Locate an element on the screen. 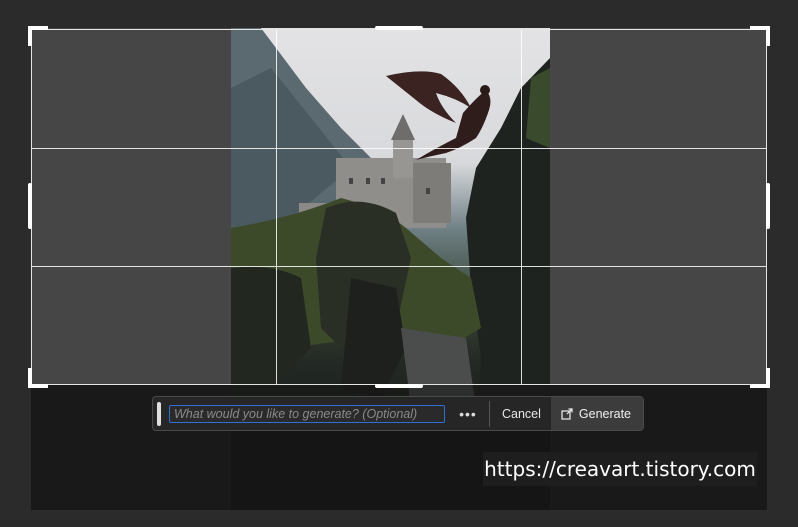 The width and height of the screenshot is (798, 527). crop-handle-top-right is located at coordinates (760, 36).